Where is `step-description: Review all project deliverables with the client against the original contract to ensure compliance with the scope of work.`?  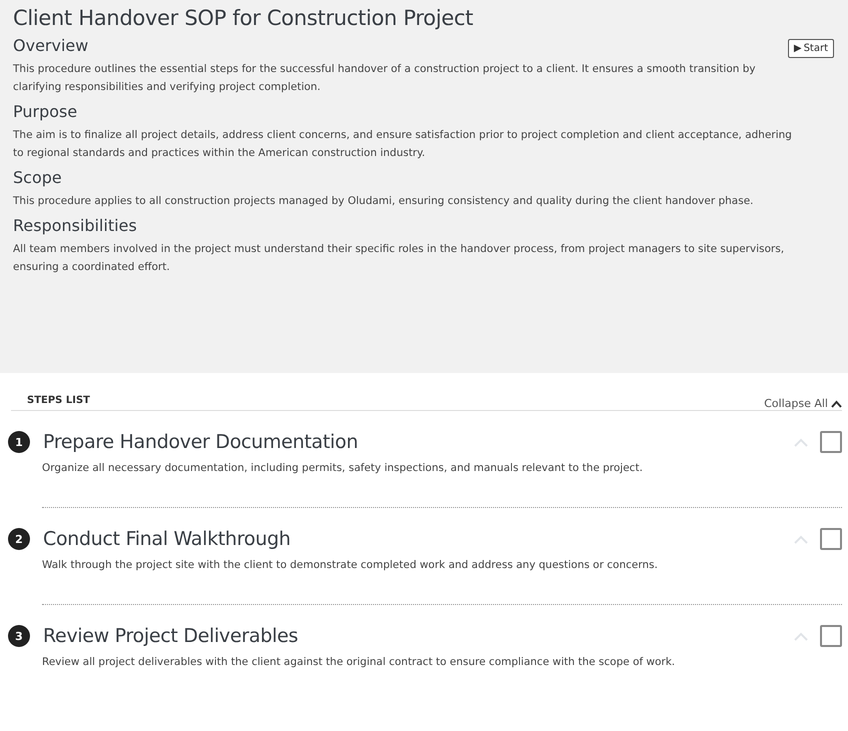 step-description: Review all project deliverables with the client against the original contract to ensure compliance with the scope of work. is located at coordinates (359, 662).